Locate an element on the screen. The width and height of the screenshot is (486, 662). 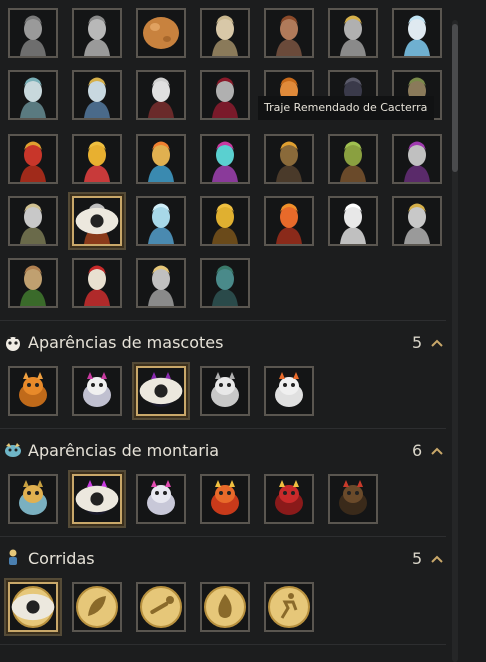
egg-icon is located at coordinates (161, 33).